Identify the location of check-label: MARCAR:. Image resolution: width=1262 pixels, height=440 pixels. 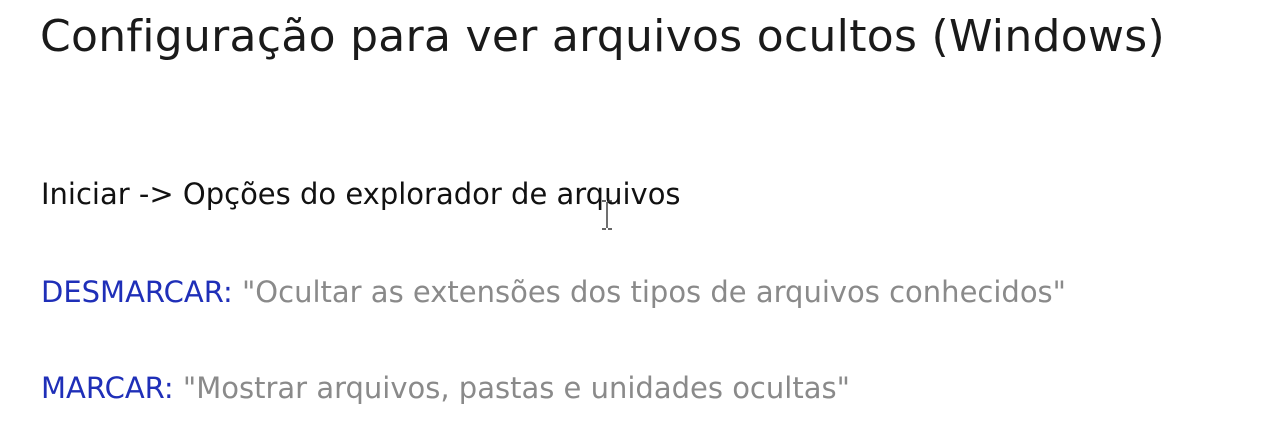
(107, 388).